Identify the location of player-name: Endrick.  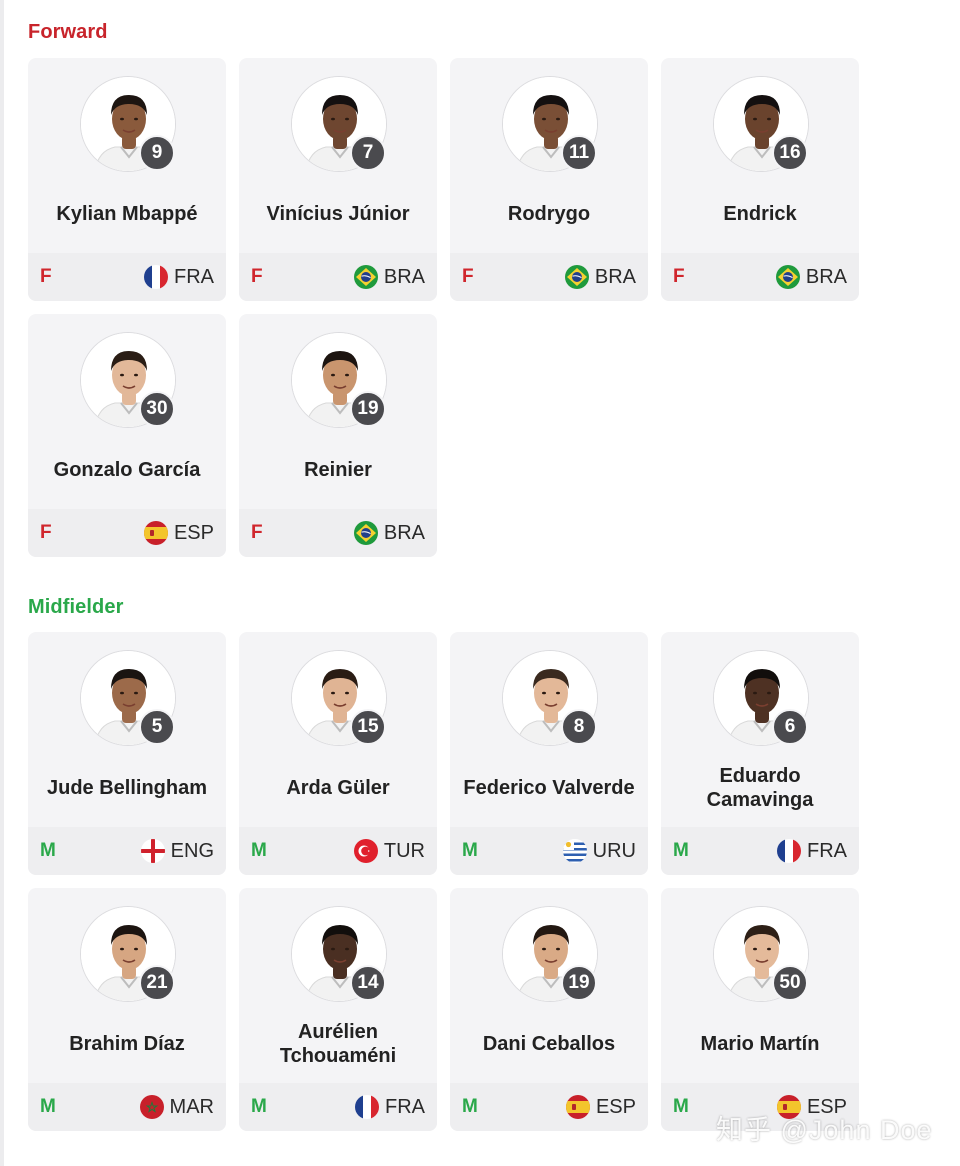
(760, 214).